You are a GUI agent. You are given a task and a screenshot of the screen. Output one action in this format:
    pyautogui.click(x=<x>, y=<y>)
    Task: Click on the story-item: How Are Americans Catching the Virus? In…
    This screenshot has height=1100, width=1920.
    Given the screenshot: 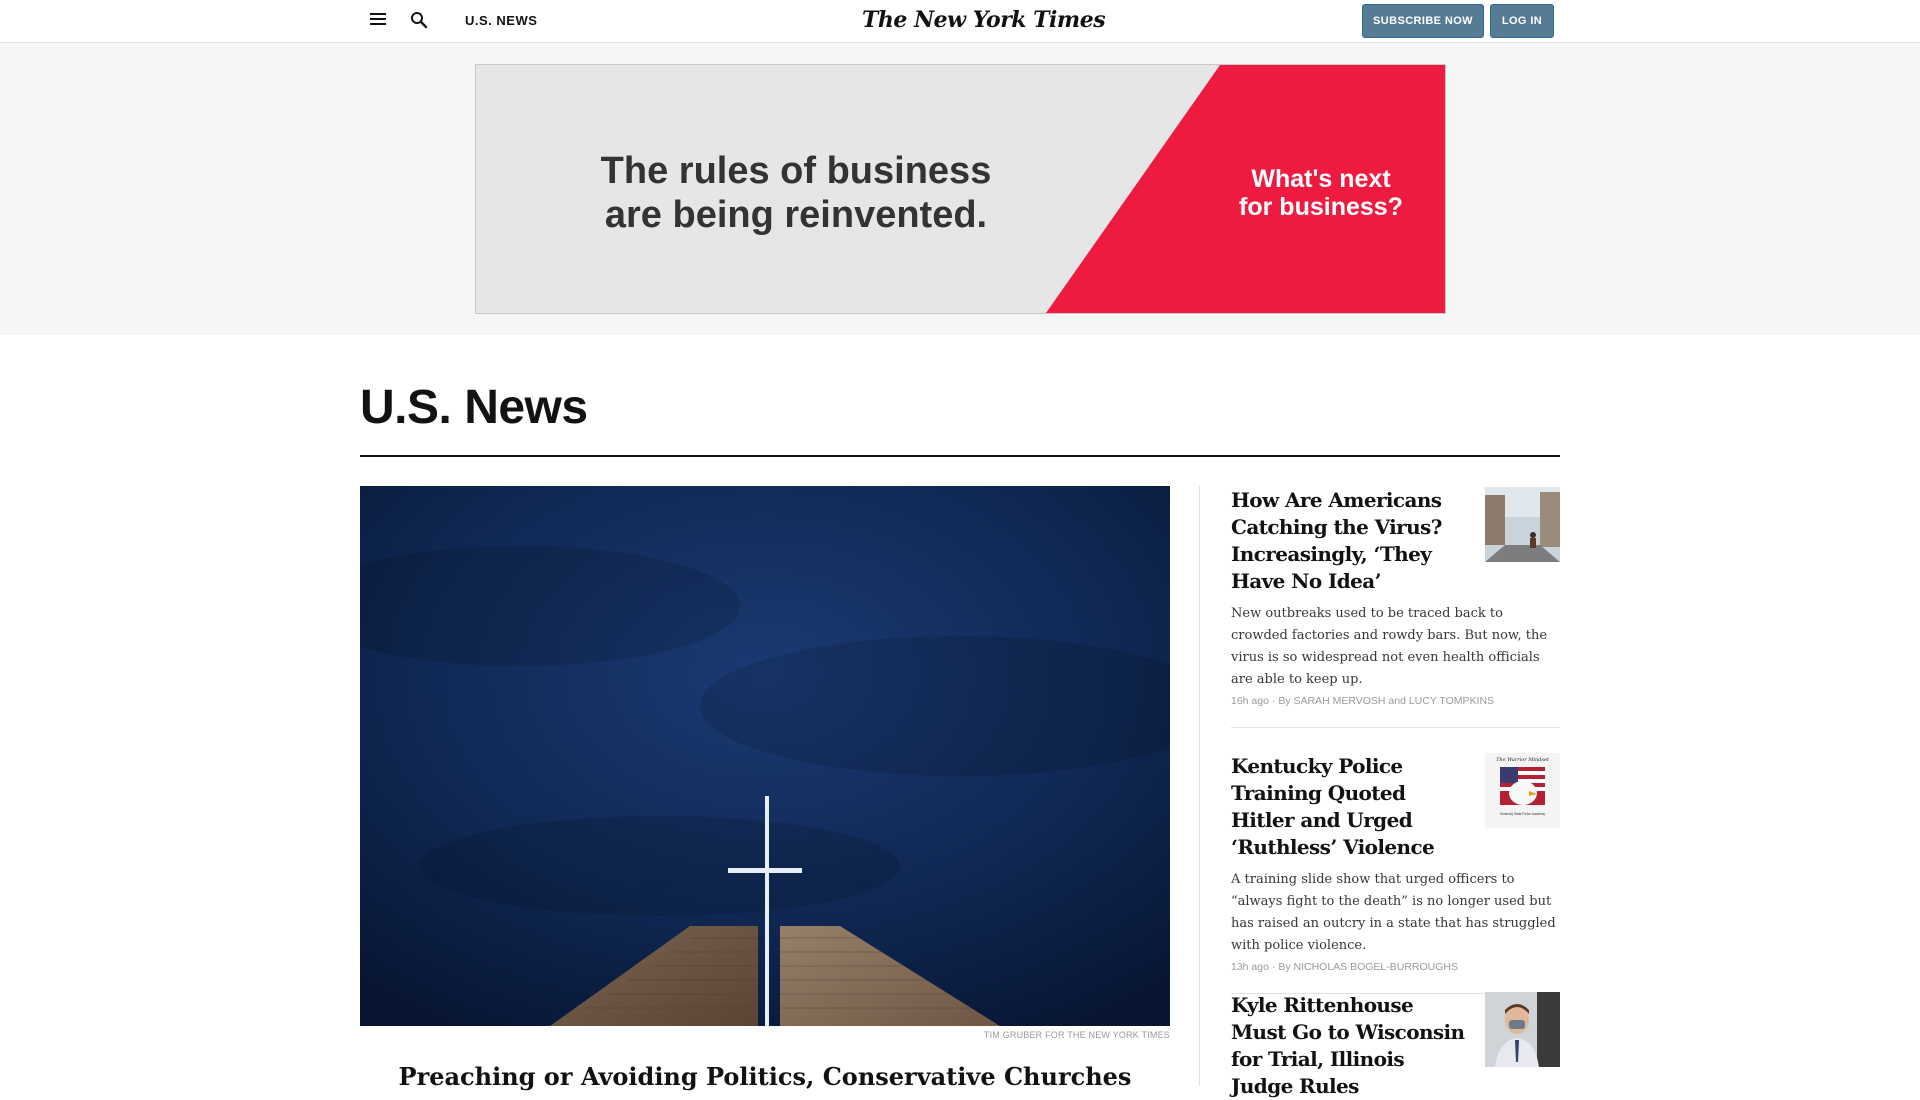 What is the action you would take?
    pyautogui.click(x=1395, y=607)
    